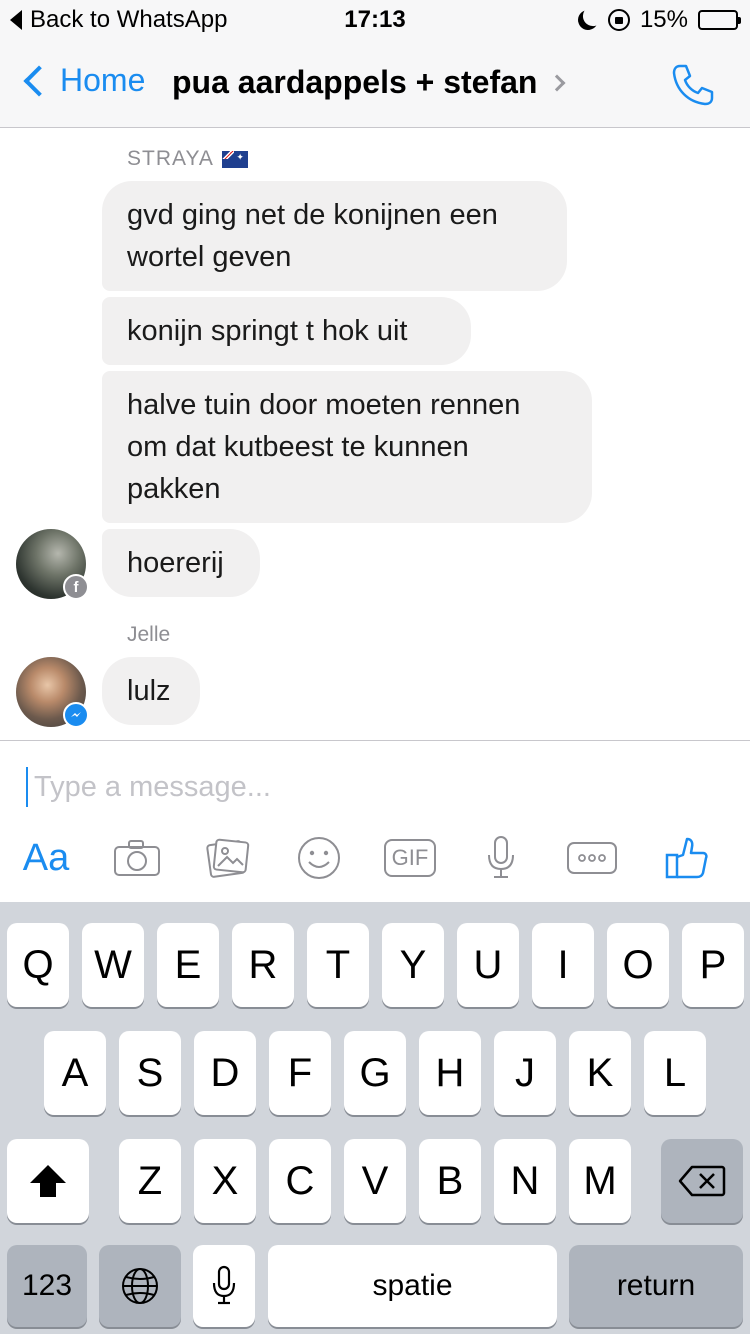 This screenshot has height=1334, width=750. I want to click on message-bubble: hoererij, so click(181, 563).